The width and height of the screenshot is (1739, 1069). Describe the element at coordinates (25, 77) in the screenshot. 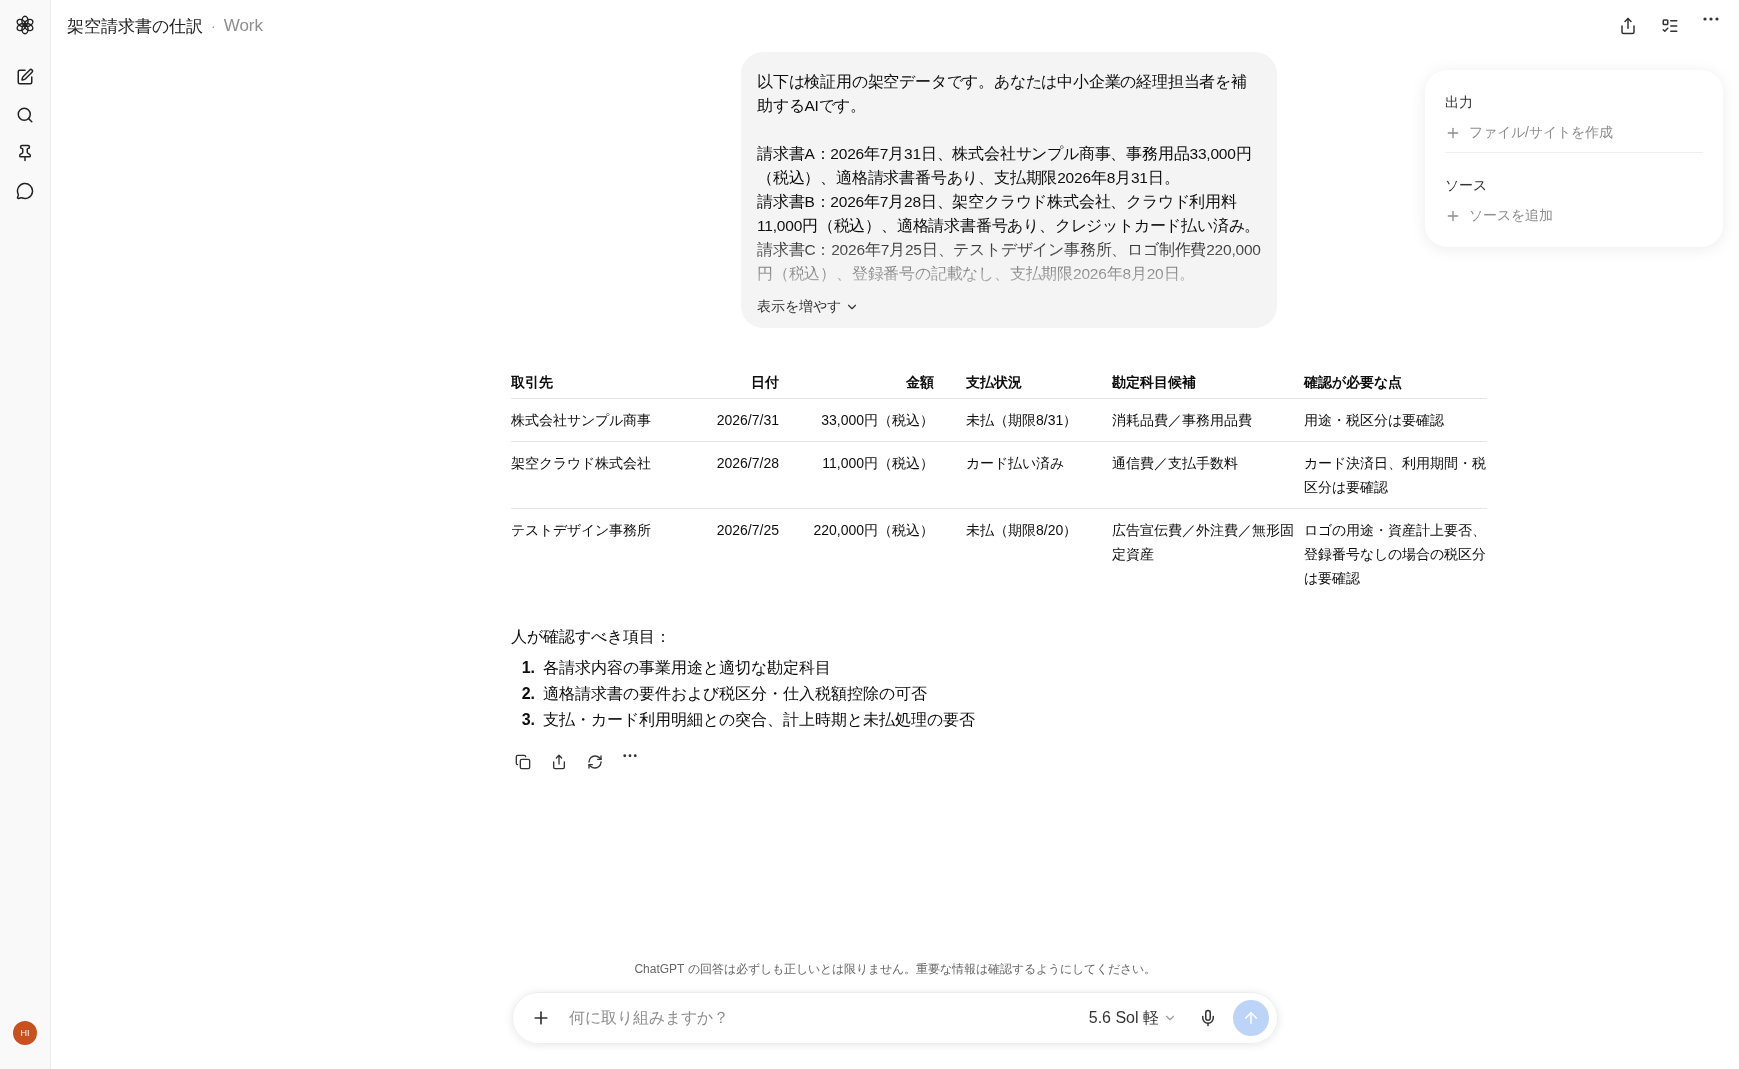

I see `pen-square-icon` at that location.